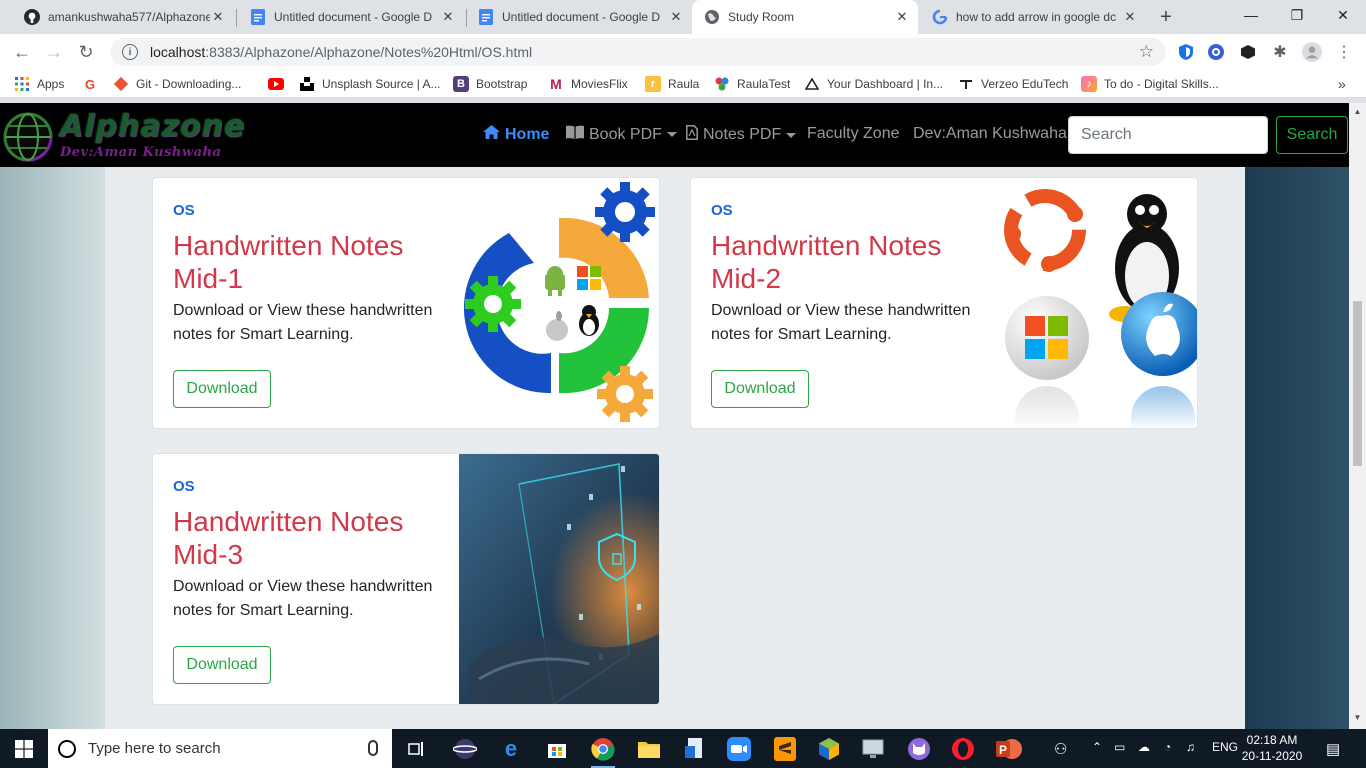  Describe the element at coordinates (1186, 52) in the screenshot. I see `shield-extension-icon` at that location.